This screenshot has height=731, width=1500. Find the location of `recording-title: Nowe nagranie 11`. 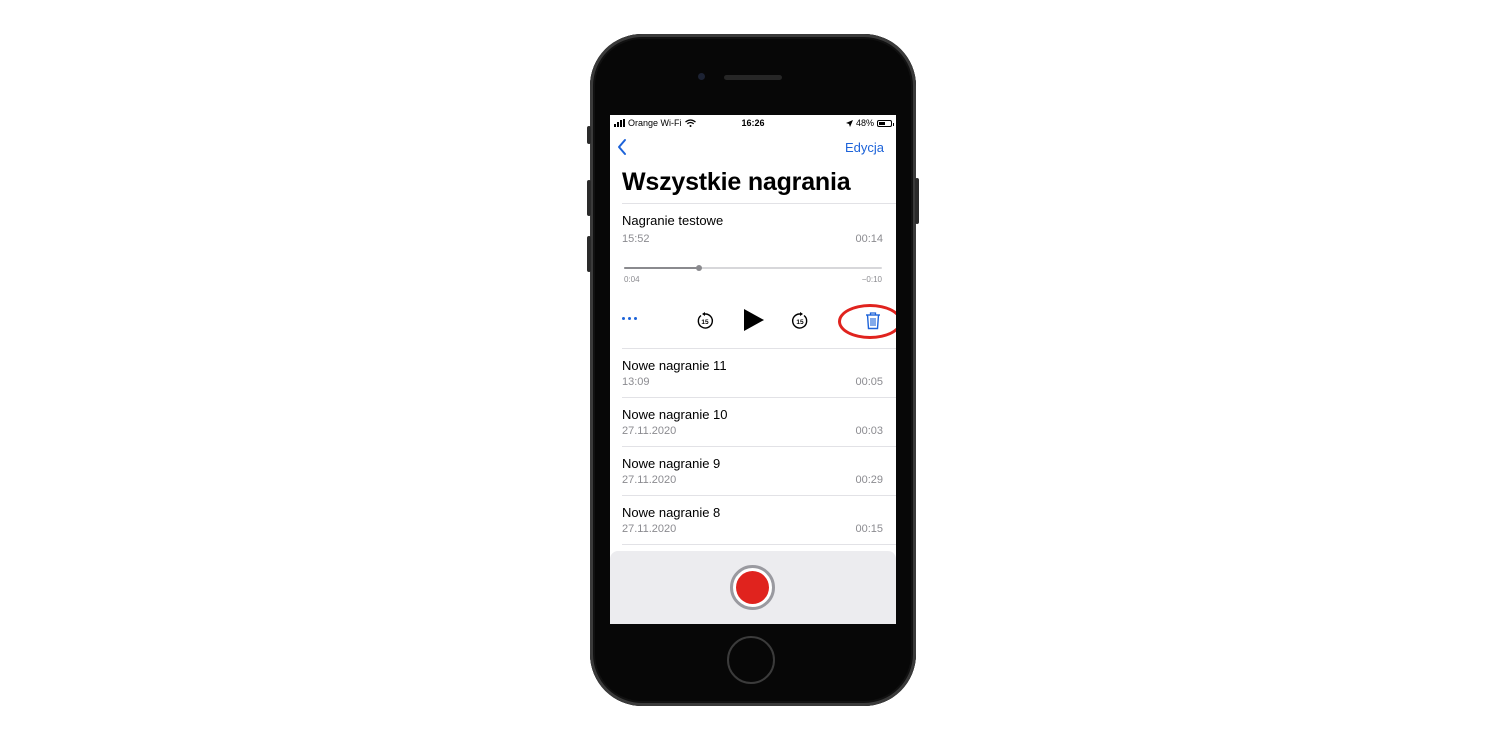

recording-title: Nowe nagranie 11 is located at coordinates (674, 365).